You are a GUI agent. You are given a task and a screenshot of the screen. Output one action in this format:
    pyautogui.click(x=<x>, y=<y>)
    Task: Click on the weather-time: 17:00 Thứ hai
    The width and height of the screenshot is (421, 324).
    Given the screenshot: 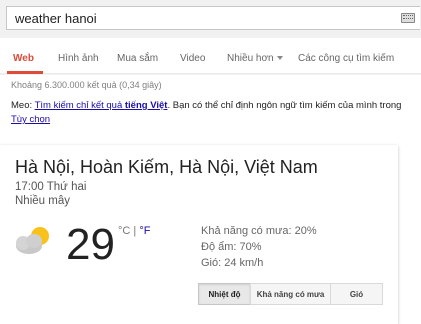 What is the action you would take?
    pyautogui.click(x=51, y=187)
    